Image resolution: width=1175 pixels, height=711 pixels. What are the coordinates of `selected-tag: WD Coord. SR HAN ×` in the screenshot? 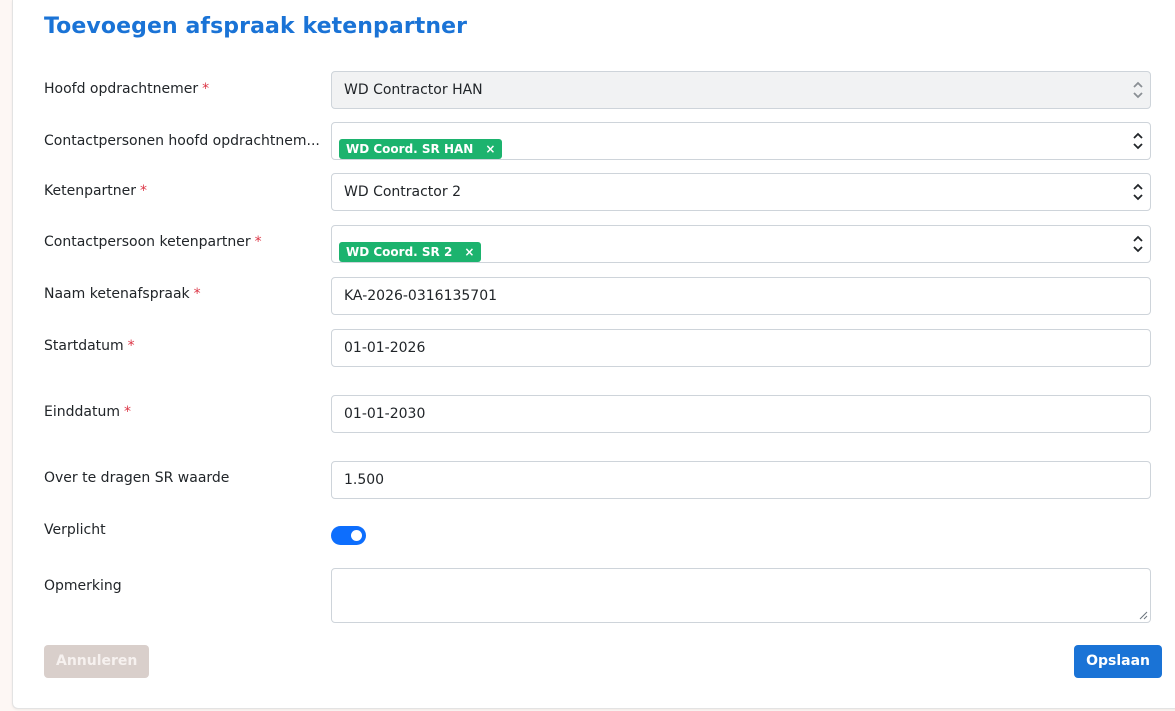 It's located at (421, 149).